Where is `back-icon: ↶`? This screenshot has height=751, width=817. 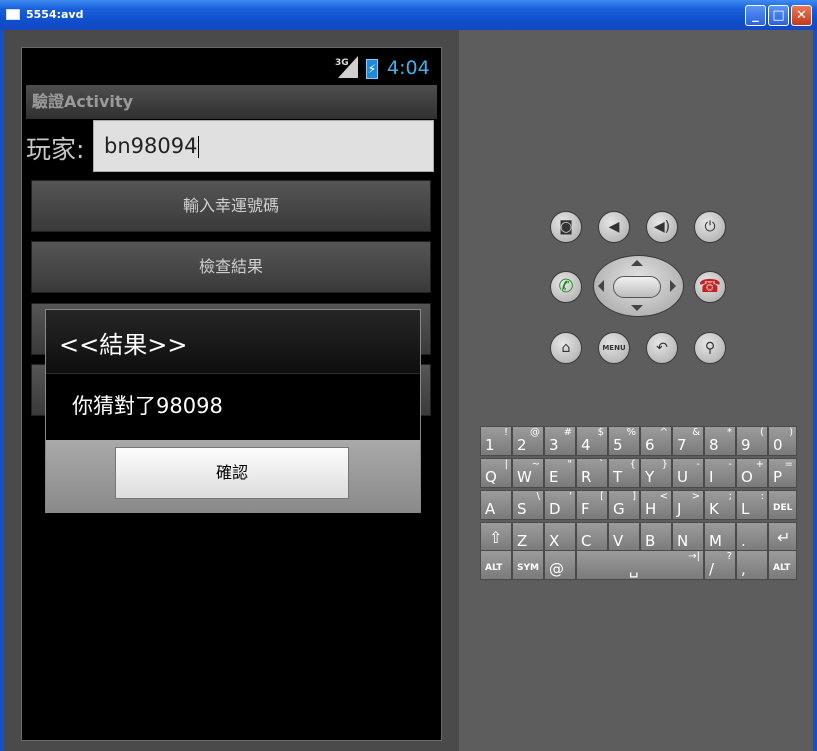 back-icon: ↶ is located at coordinates (662, 348).